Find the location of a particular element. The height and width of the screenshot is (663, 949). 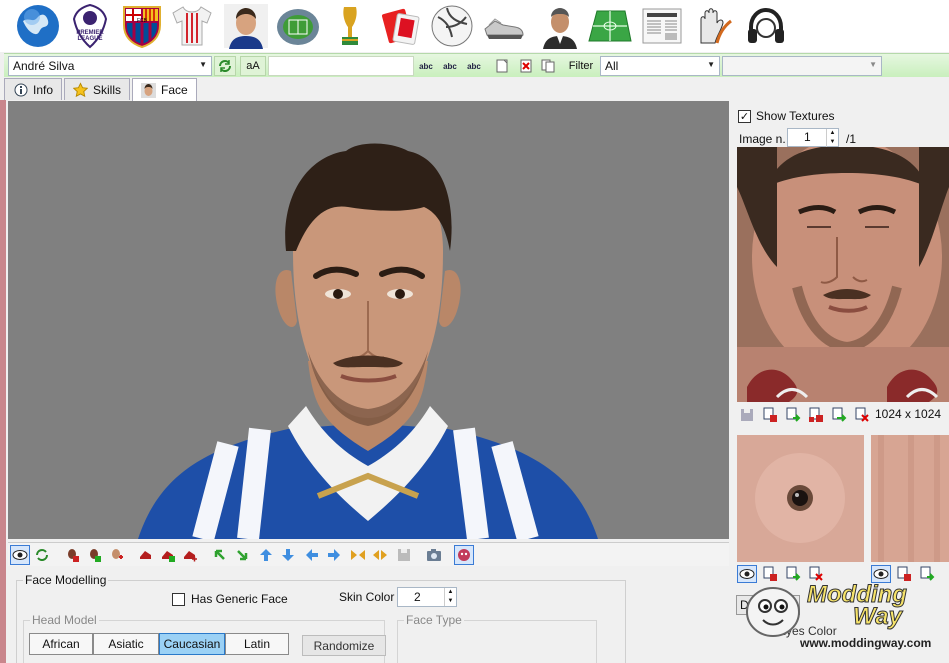

head-model-latin-button: Latin is located at coordinates (257, 644).